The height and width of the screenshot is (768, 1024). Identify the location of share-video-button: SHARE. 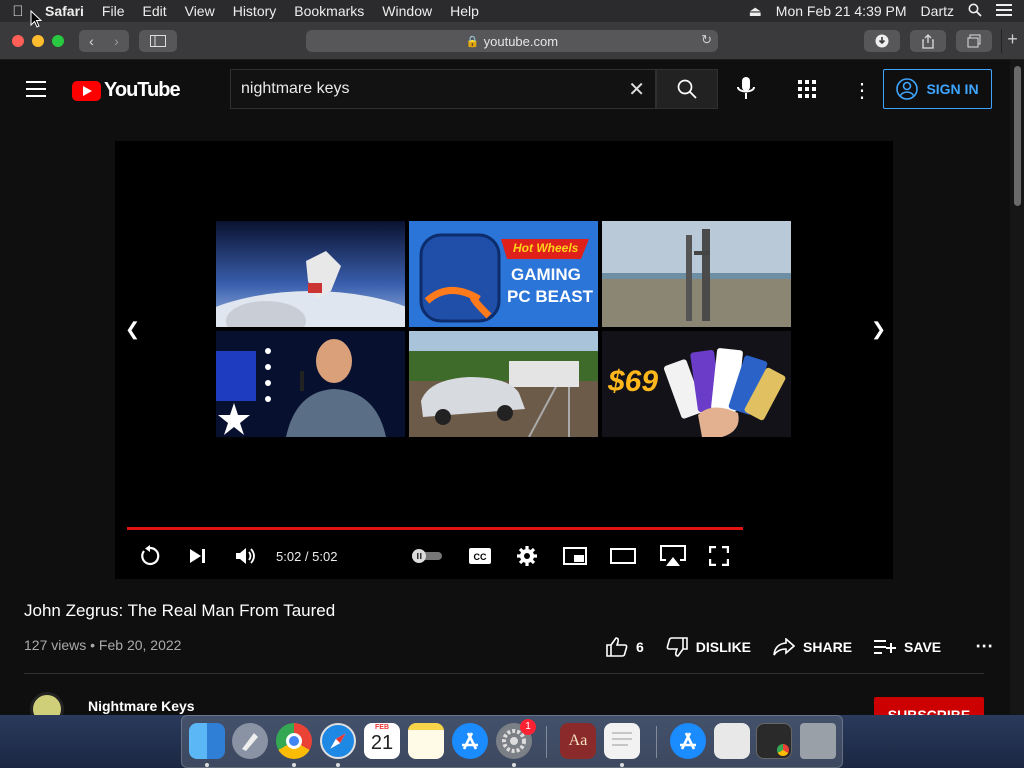
(812, 646).